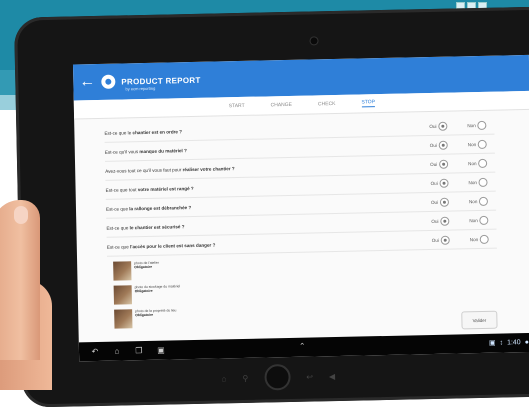 The width and height of the screenshot is (529, 408). What do you see at coordinates (145, 151) in the screenshot?
I see `question-text: Est-ce qu'il vous manque du matériel ?` at bounding box center [145, 151].